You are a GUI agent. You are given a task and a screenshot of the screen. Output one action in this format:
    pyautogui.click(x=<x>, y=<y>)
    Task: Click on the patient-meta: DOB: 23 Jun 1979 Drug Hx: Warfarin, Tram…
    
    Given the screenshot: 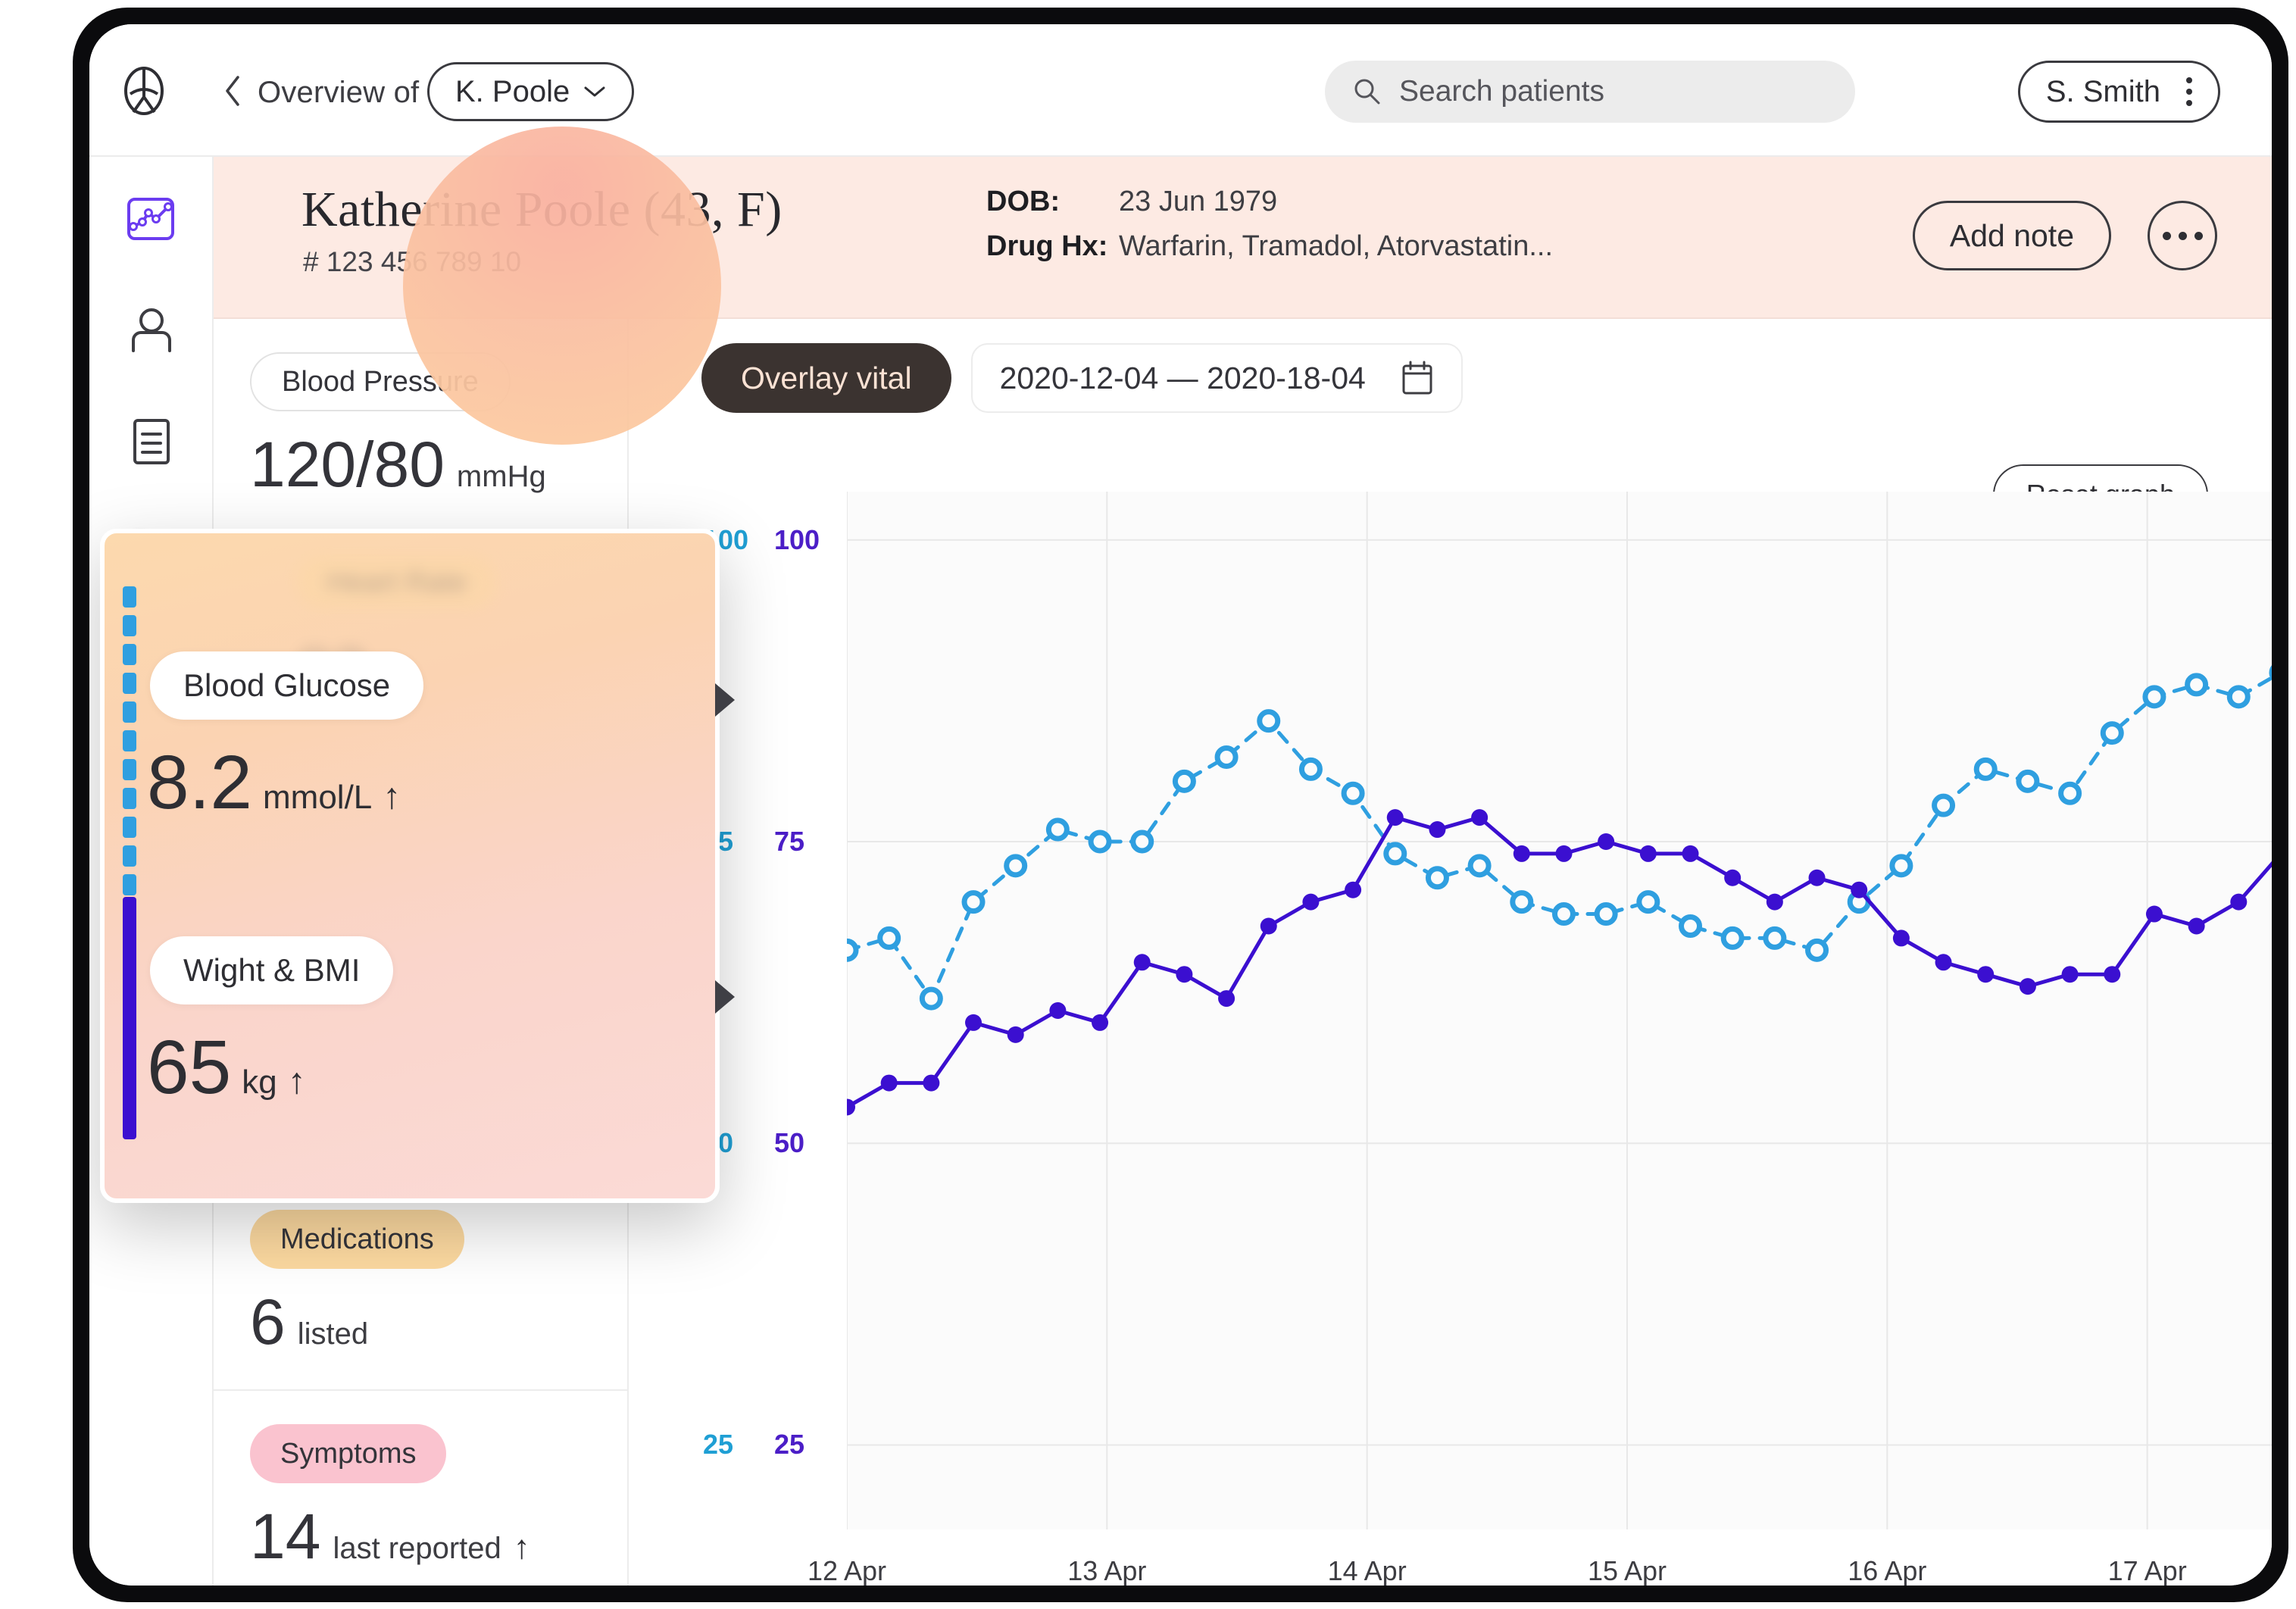 What is the action you would take?
    pyautogui.click(x=1269, y=230)
    